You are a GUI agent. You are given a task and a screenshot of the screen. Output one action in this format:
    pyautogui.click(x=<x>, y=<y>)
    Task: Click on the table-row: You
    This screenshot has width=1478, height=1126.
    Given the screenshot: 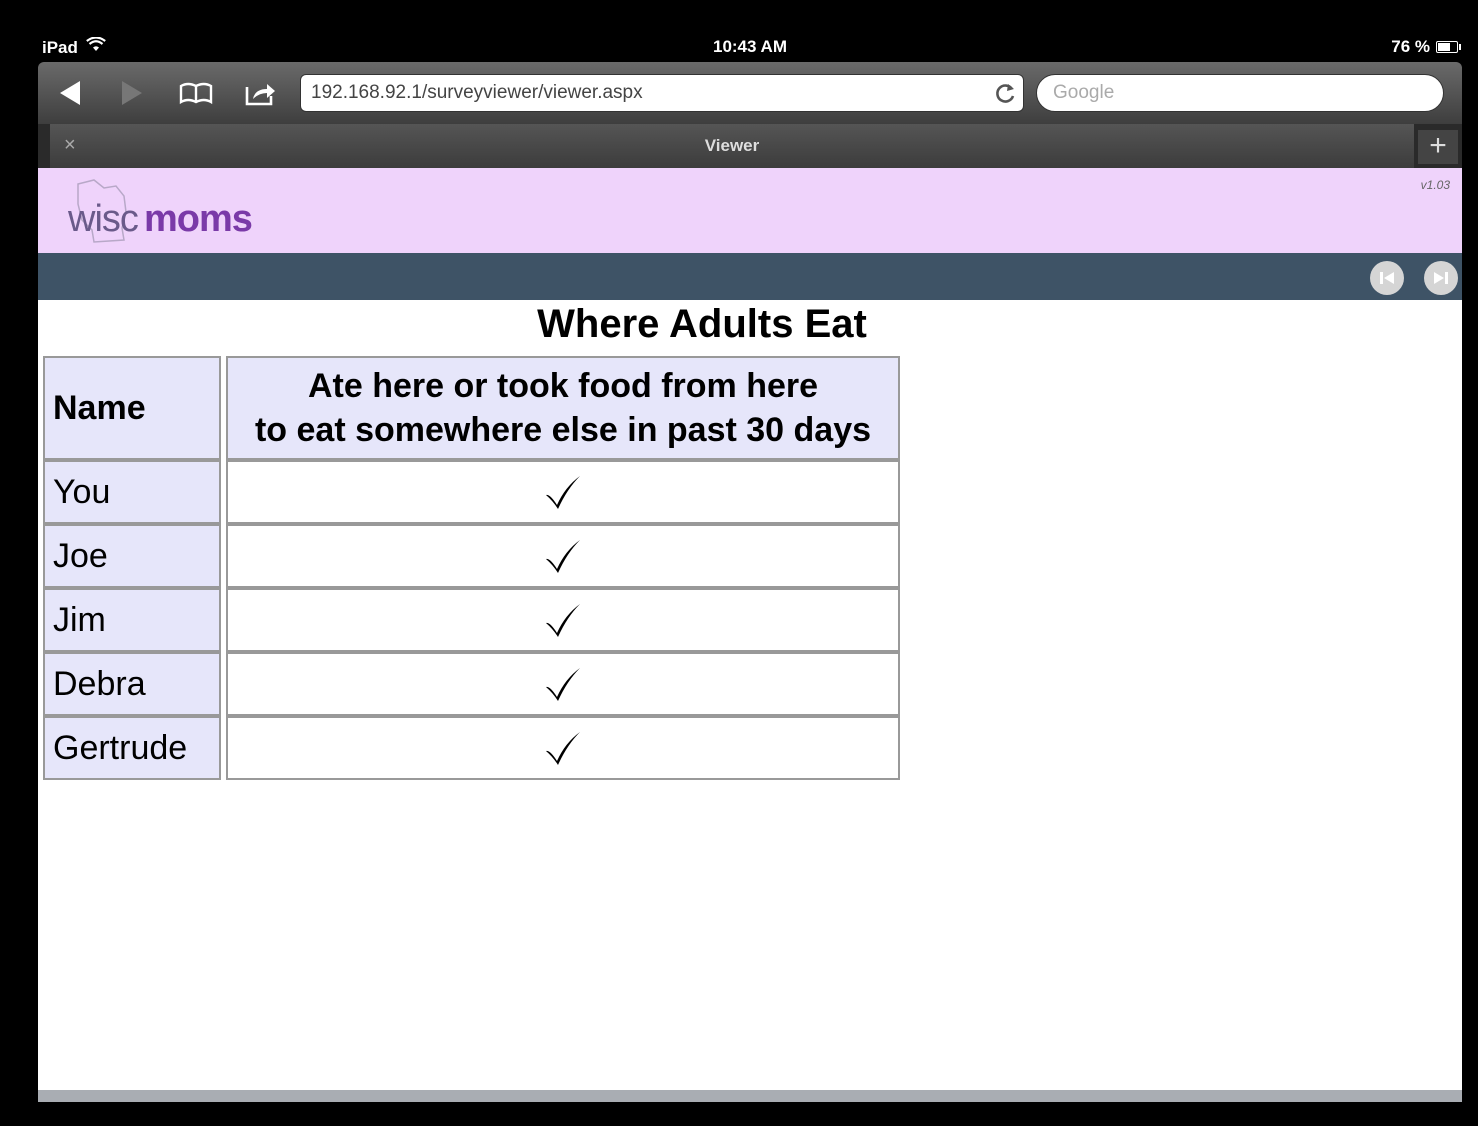 What is the action you would take?
    pyautogui.click(x=471, y=492)
    